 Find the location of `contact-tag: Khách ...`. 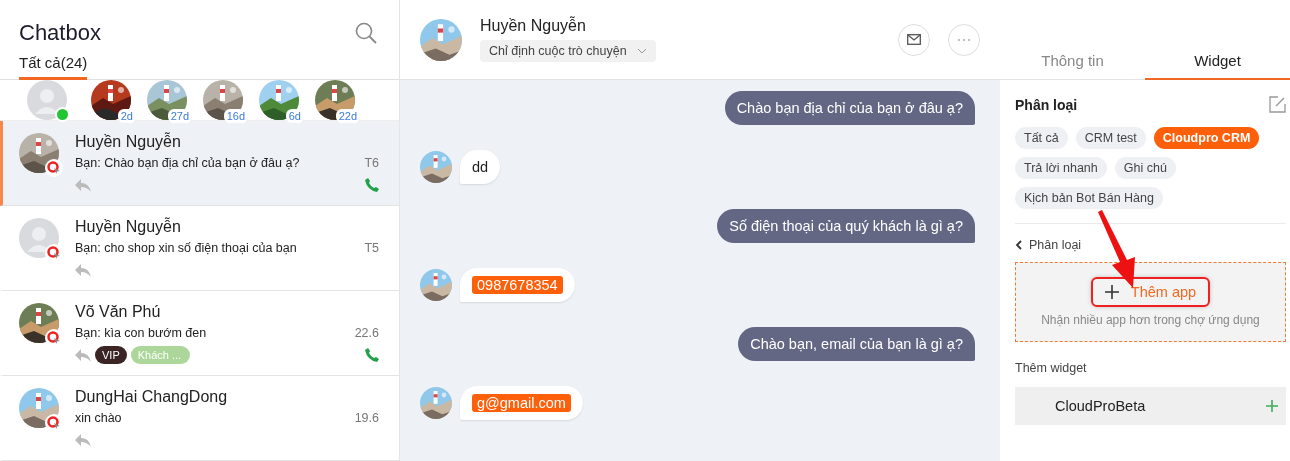

contact-tag: Khách ... is located at coordinates (160, 355).